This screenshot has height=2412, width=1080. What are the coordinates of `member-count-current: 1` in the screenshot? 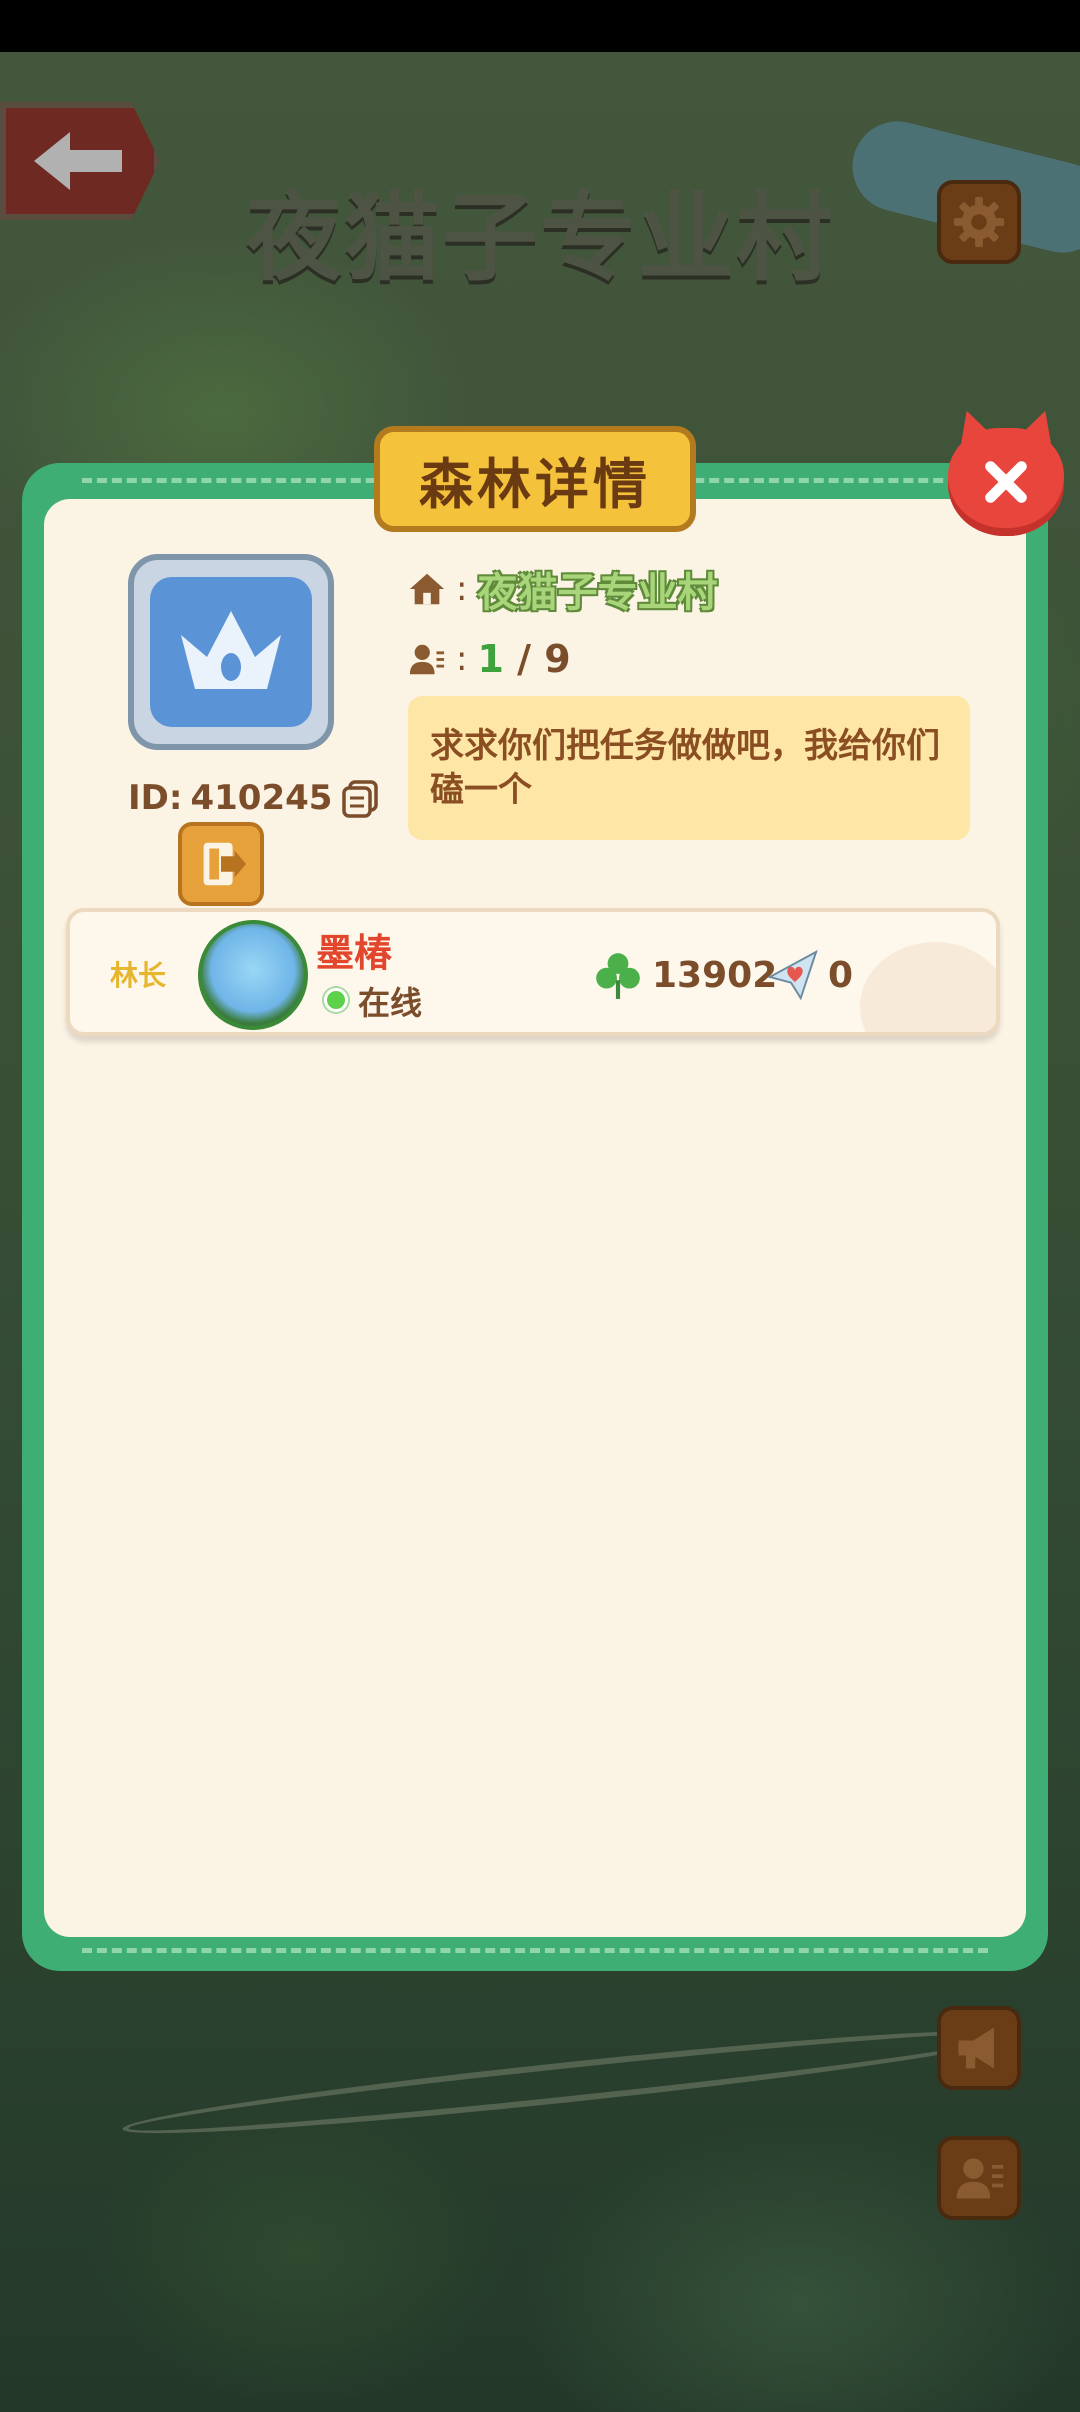 It's located at (490, 659).